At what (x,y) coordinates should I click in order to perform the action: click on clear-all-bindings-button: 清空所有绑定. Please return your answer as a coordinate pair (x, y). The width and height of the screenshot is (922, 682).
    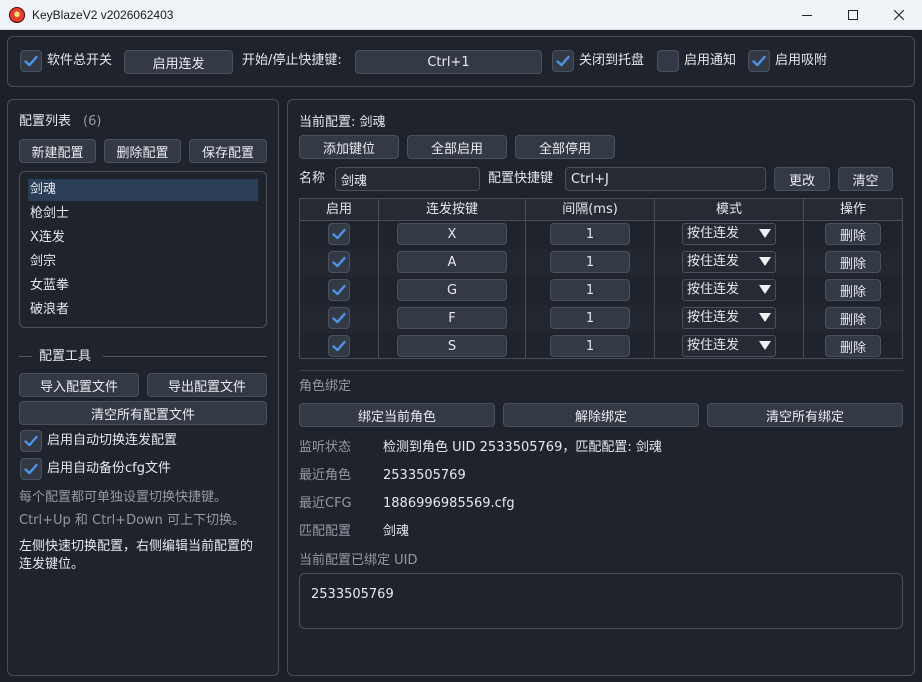
    Looking at the image, I should click on (805, 415).